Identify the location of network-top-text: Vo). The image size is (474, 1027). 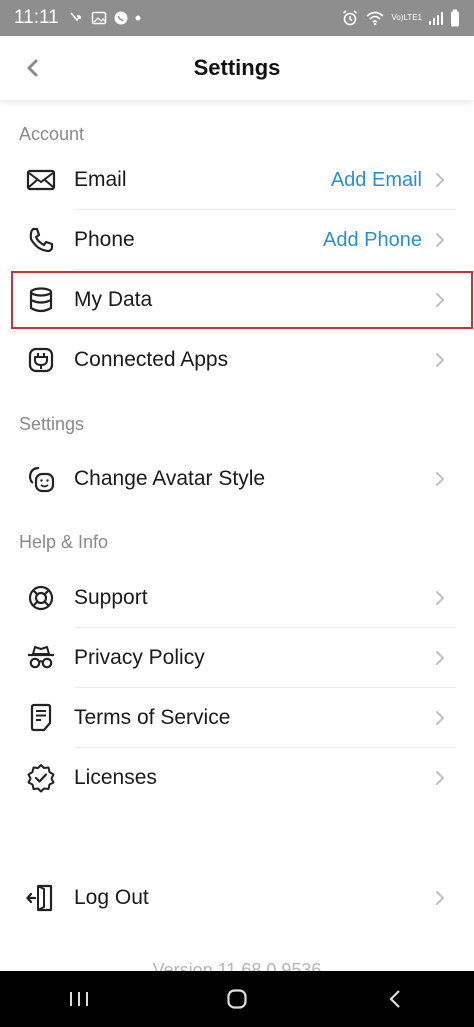
(397, 17).